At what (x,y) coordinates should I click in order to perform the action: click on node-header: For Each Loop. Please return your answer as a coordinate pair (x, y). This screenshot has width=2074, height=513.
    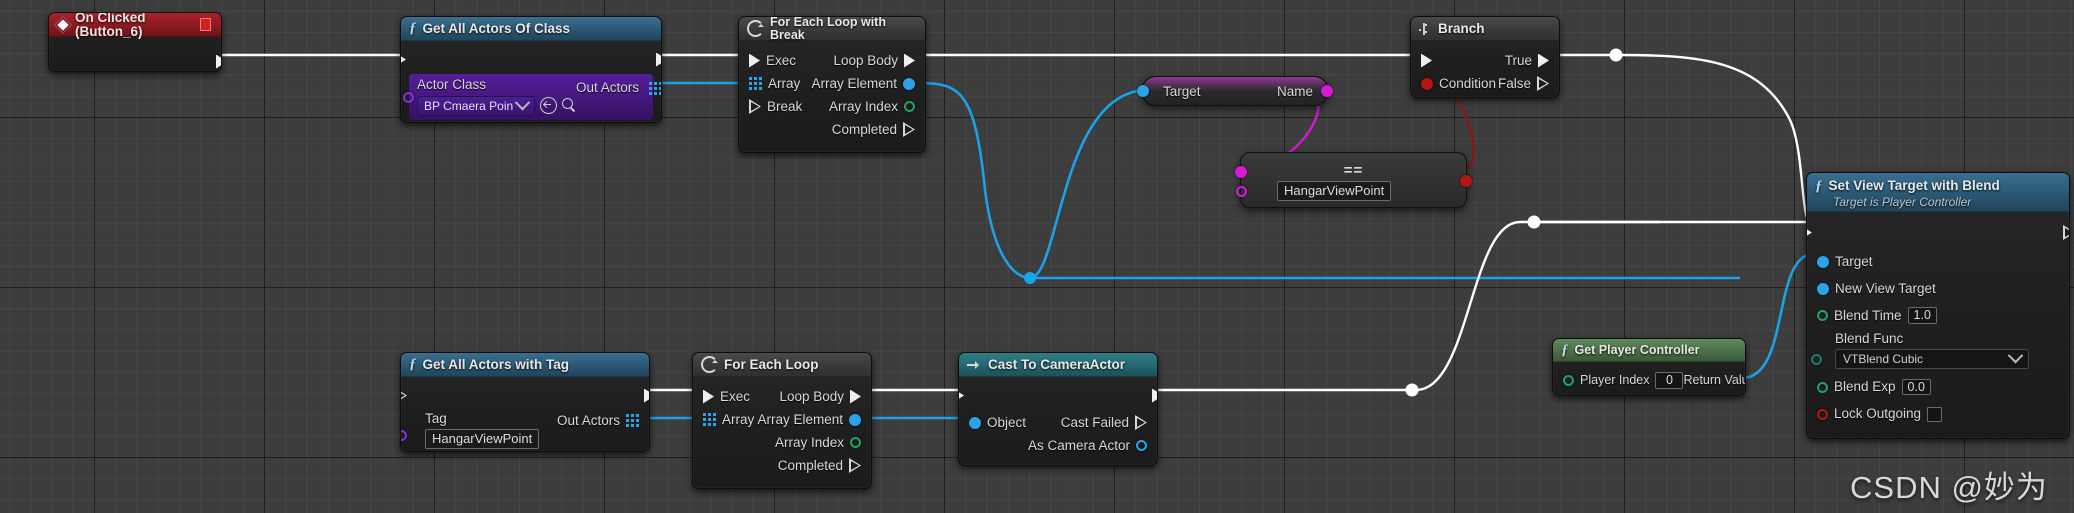
    Looking at the image, I should click on (782, 365).